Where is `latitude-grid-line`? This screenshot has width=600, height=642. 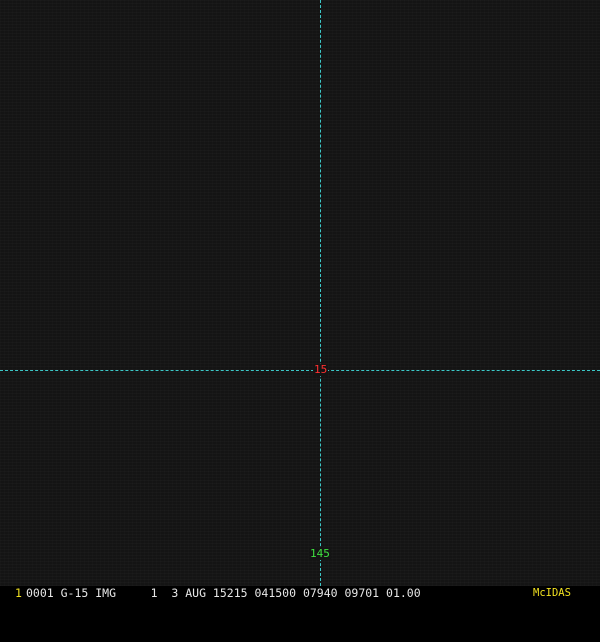 latitude-grid-line is located at coordinates (300, 370).